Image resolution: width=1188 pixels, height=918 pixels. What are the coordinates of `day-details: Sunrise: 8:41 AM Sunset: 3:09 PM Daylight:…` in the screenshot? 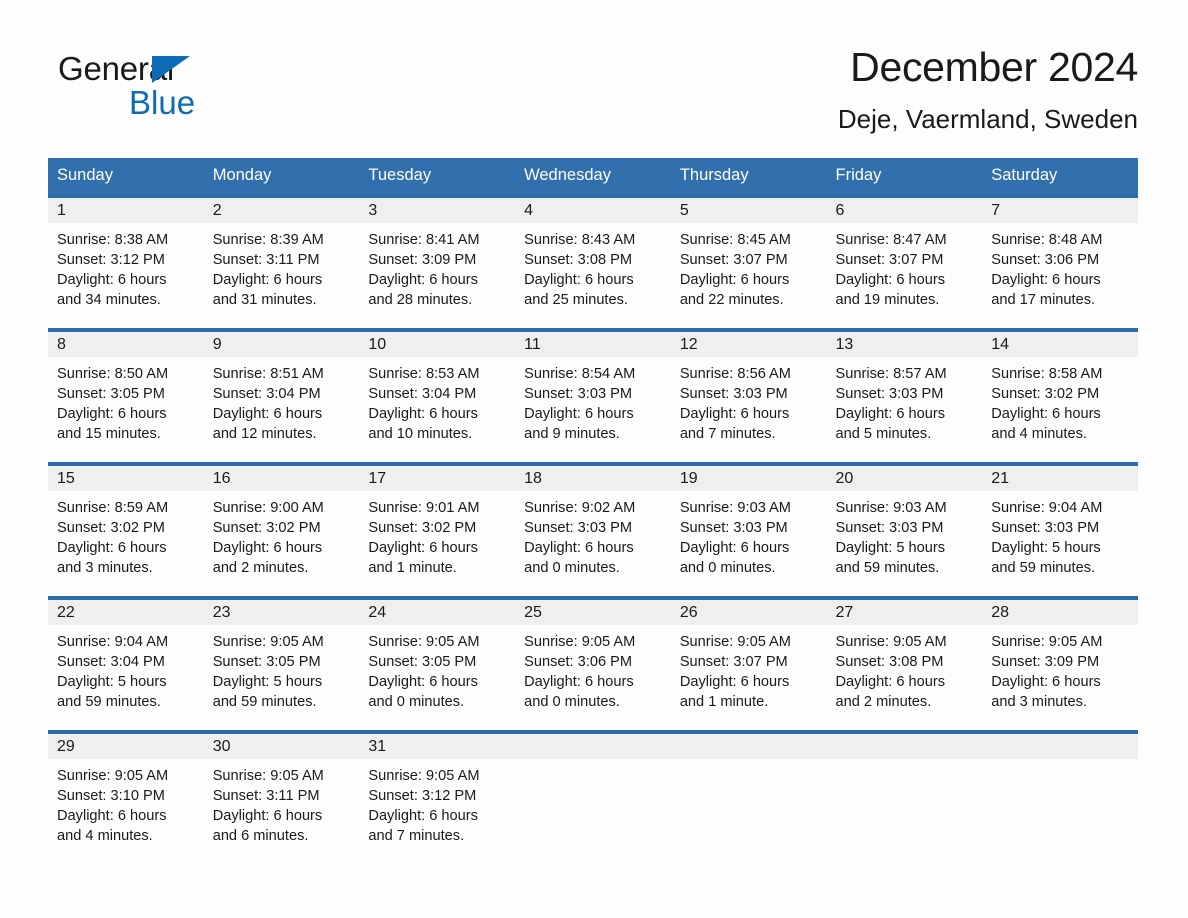 It's located at (437, 266).